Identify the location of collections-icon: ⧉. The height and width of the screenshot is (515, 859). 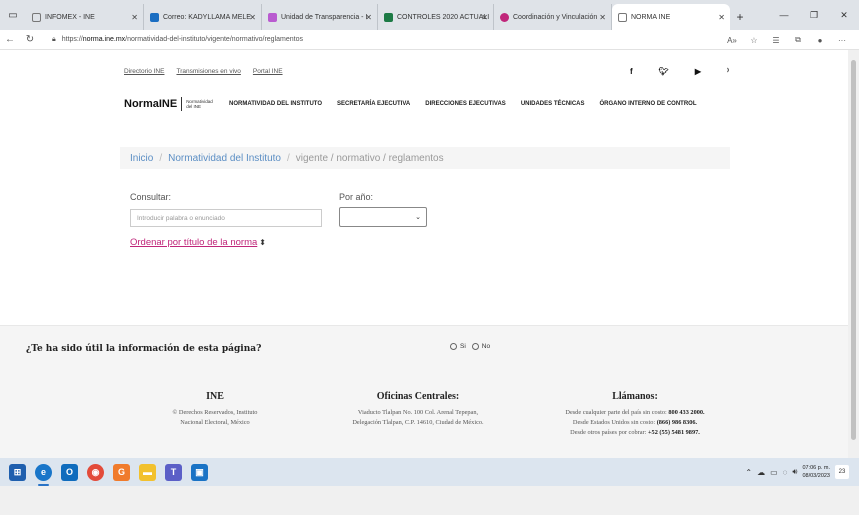
(798, 40).